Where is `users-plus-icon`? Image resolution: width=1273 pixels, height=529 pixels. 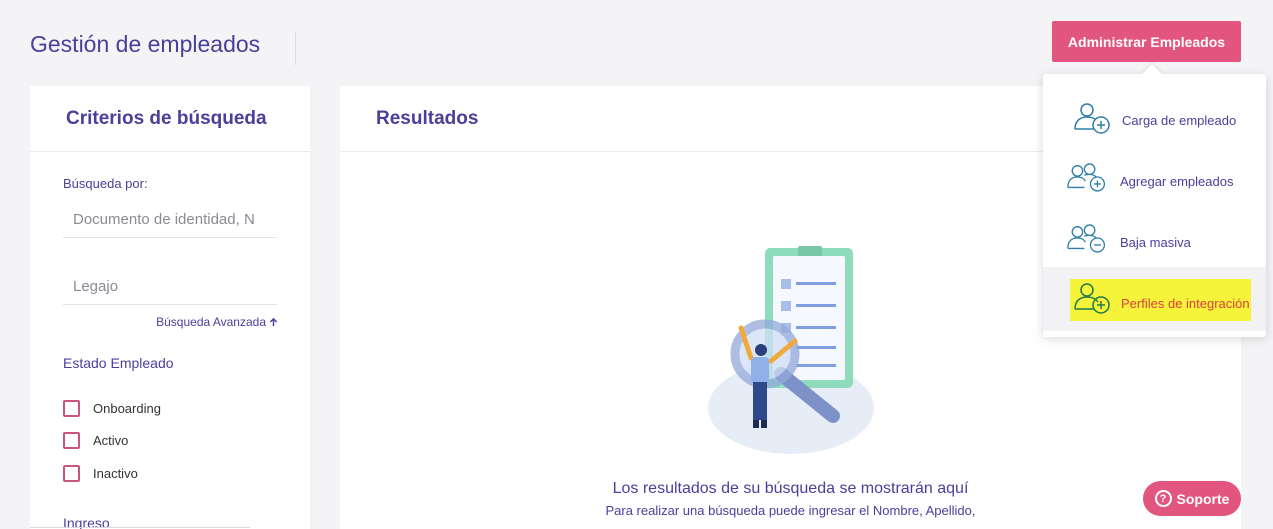 users-plus-icon is located at coordinates (1086, 177).